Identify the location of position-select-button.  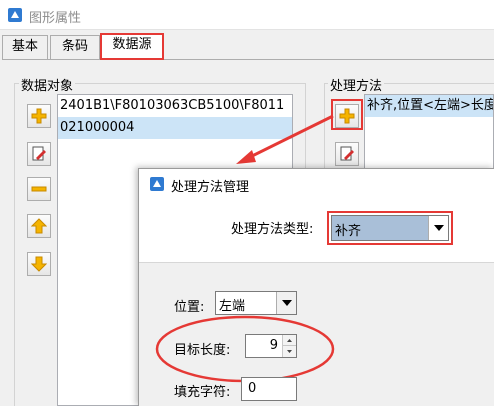
(286, 303).